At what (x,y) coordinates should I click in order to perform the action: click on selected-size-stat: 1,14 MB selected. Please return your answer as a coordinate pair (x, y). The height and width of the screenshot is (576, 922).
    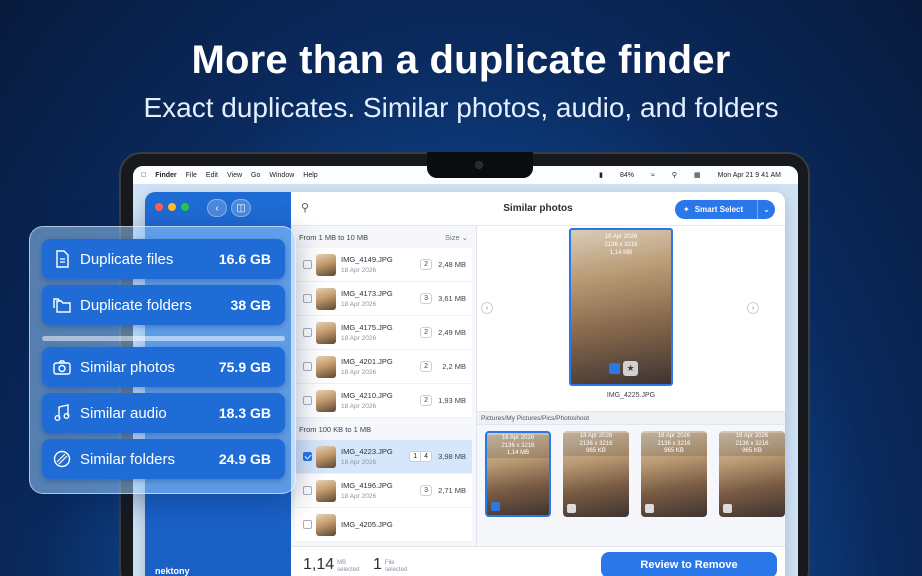
    Looking at the image, I should click on (331, 565).